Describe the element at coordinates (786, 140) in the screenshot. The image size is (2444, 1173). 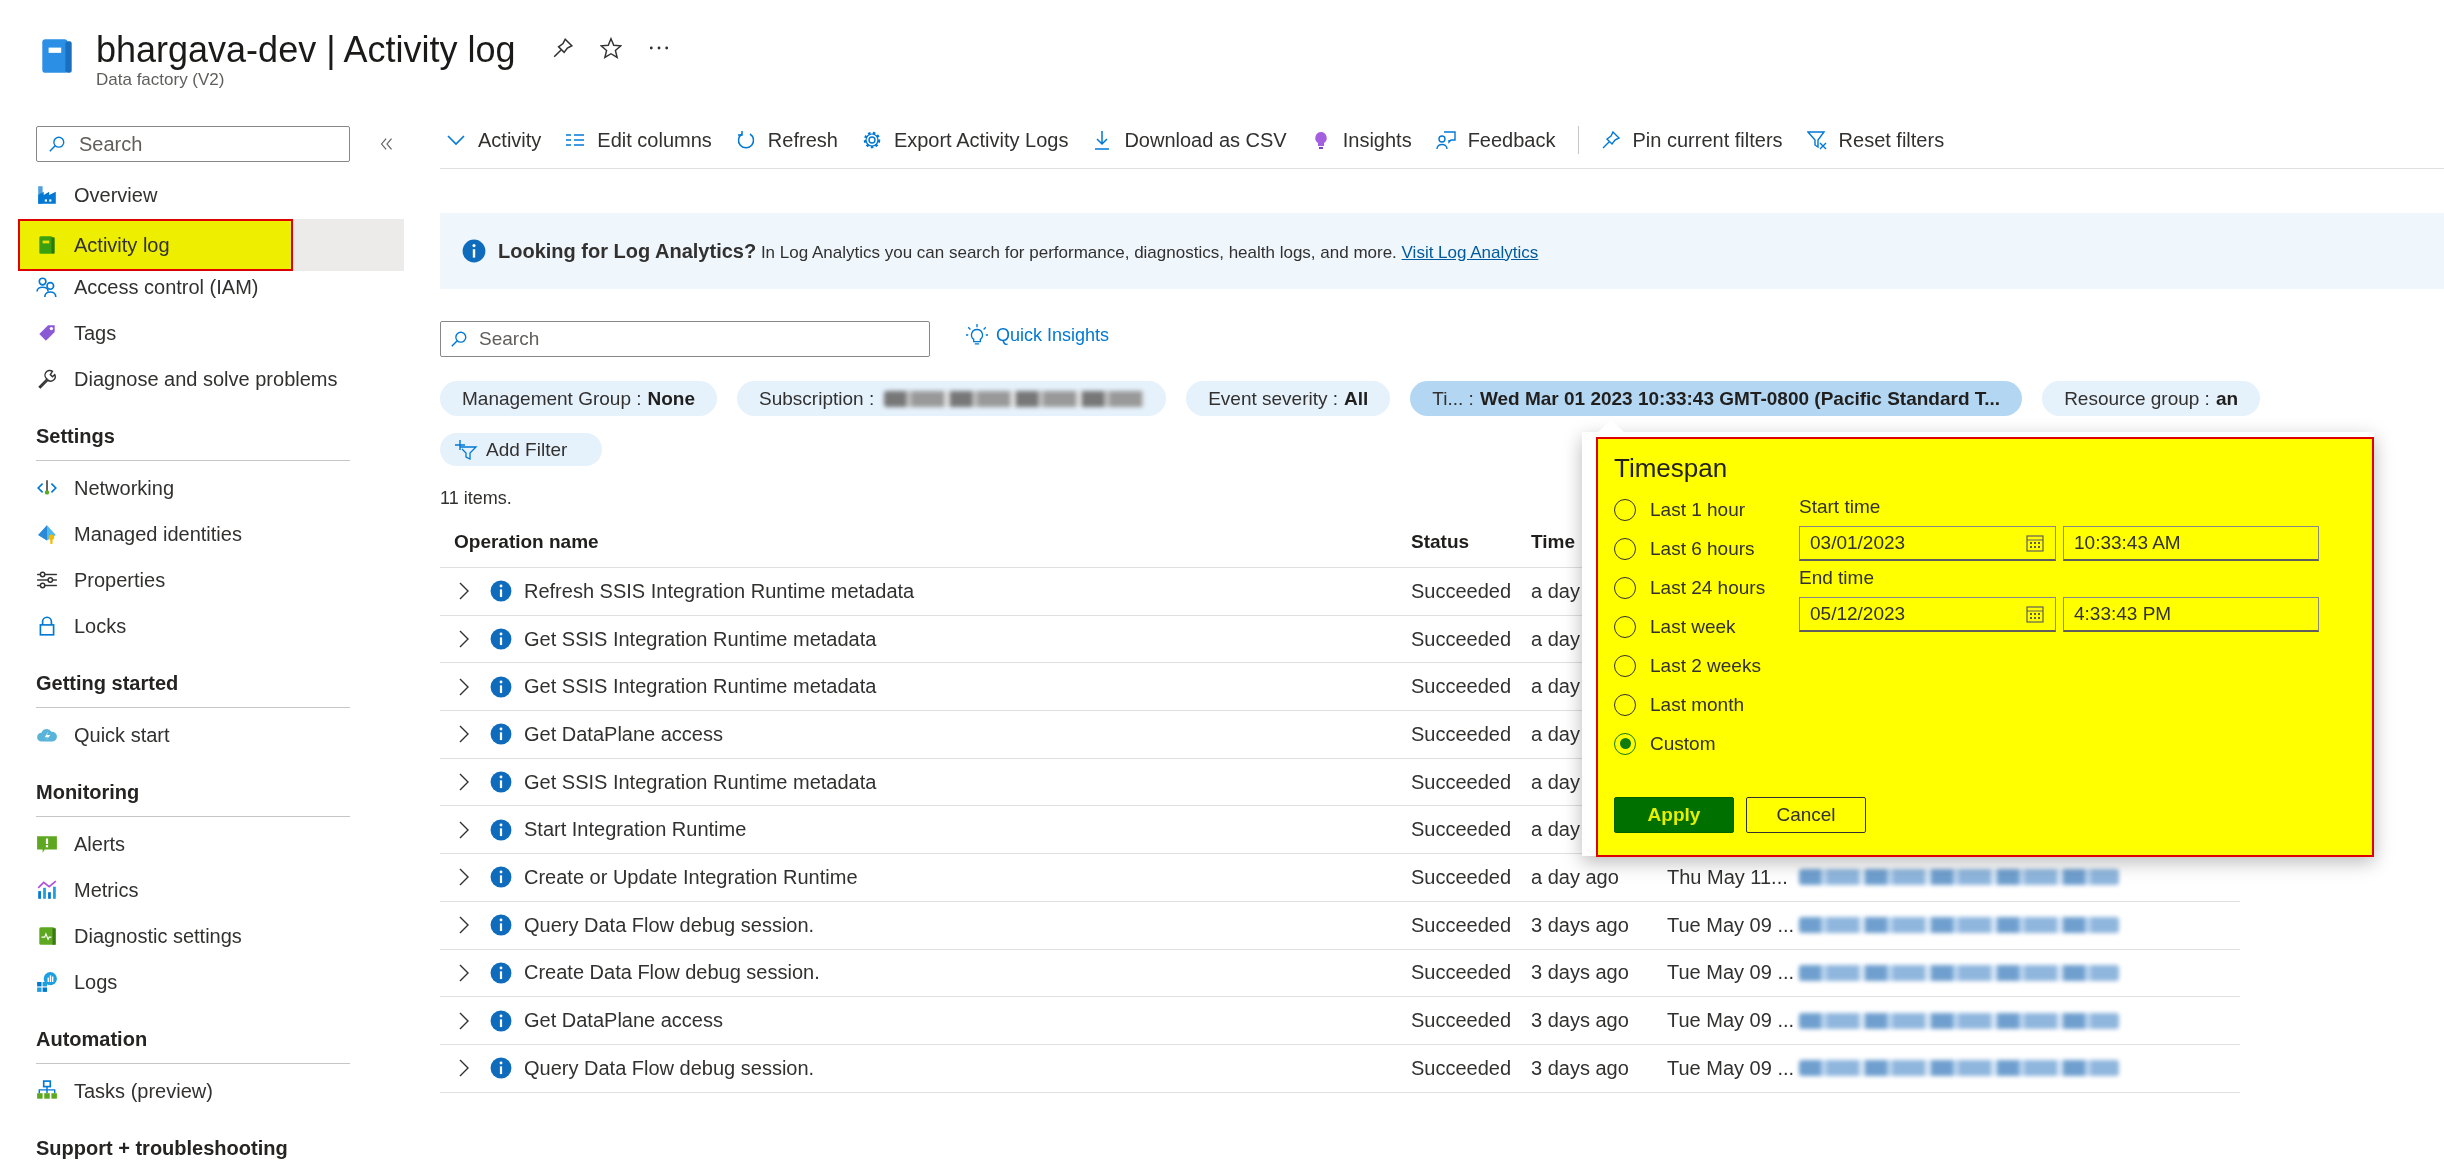
I see `toolbar-button: Refresh` at that location.